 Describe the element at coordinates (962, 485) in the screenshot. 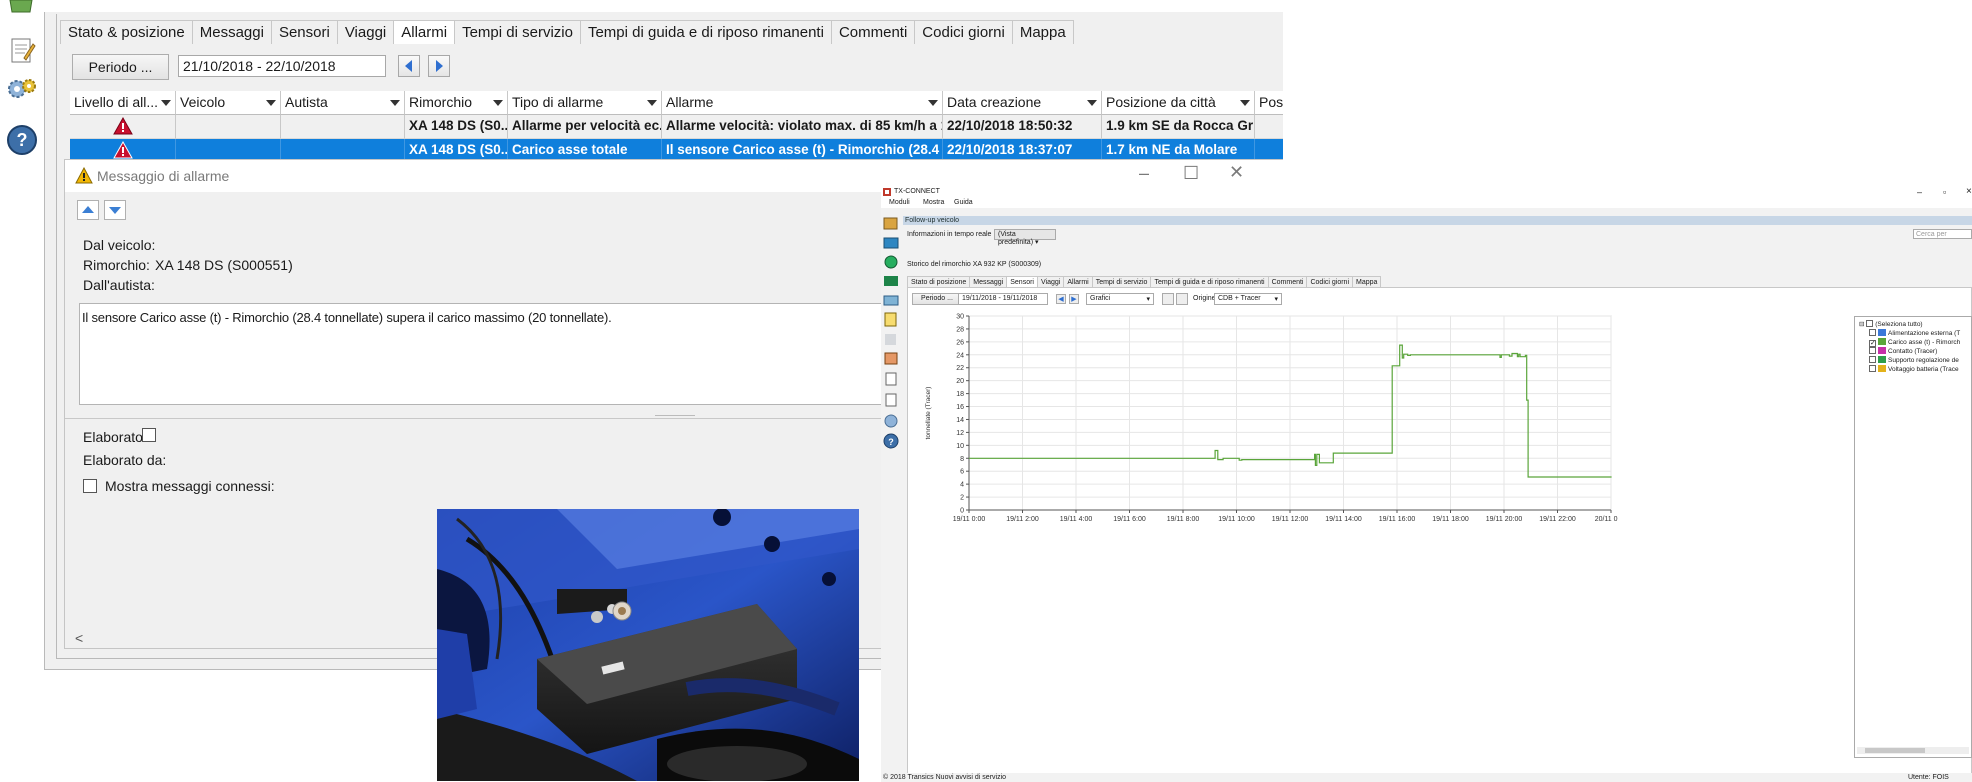

I see `y-tick-label: 4` at that location.